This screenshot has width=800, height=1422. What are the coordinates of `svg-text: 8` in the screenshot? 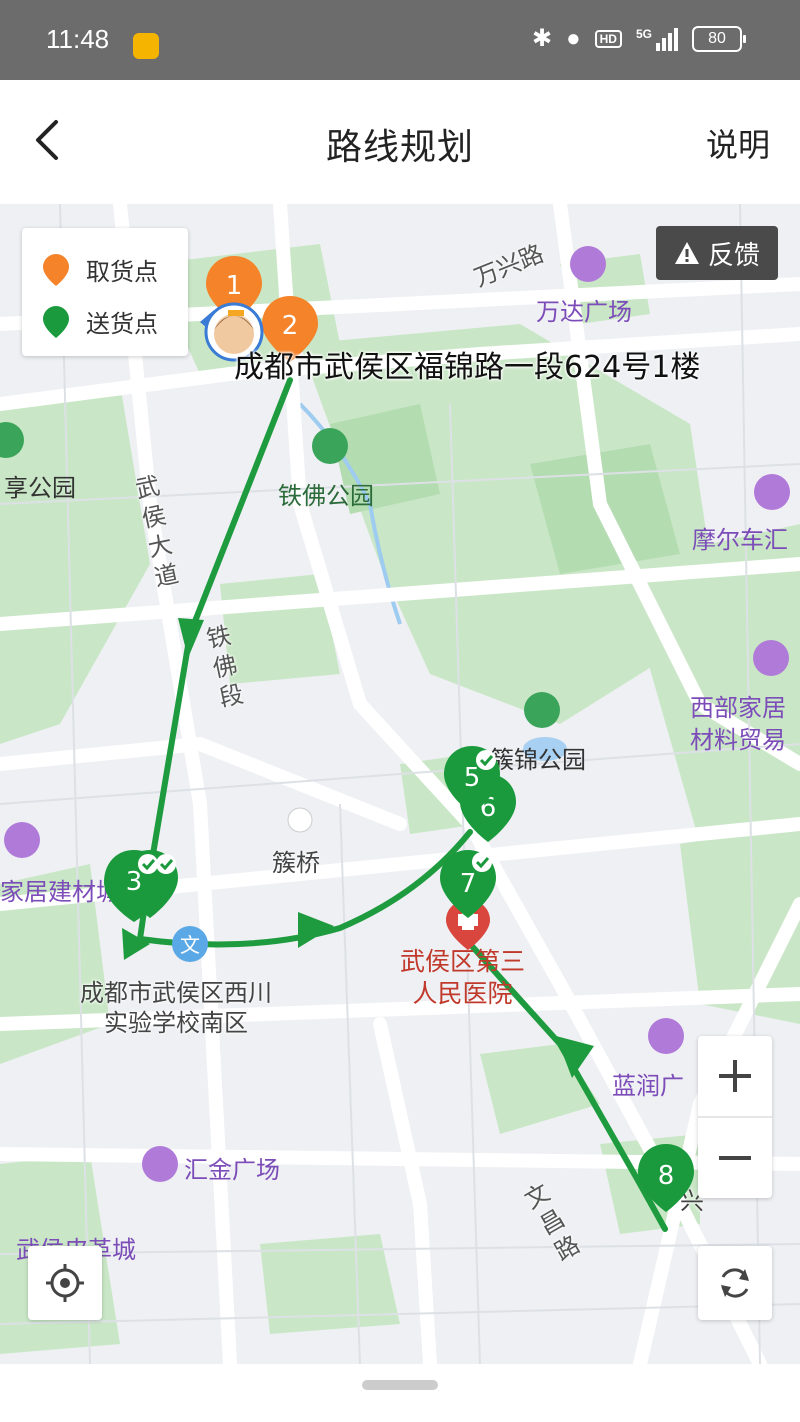 It's located at (666, 1176).